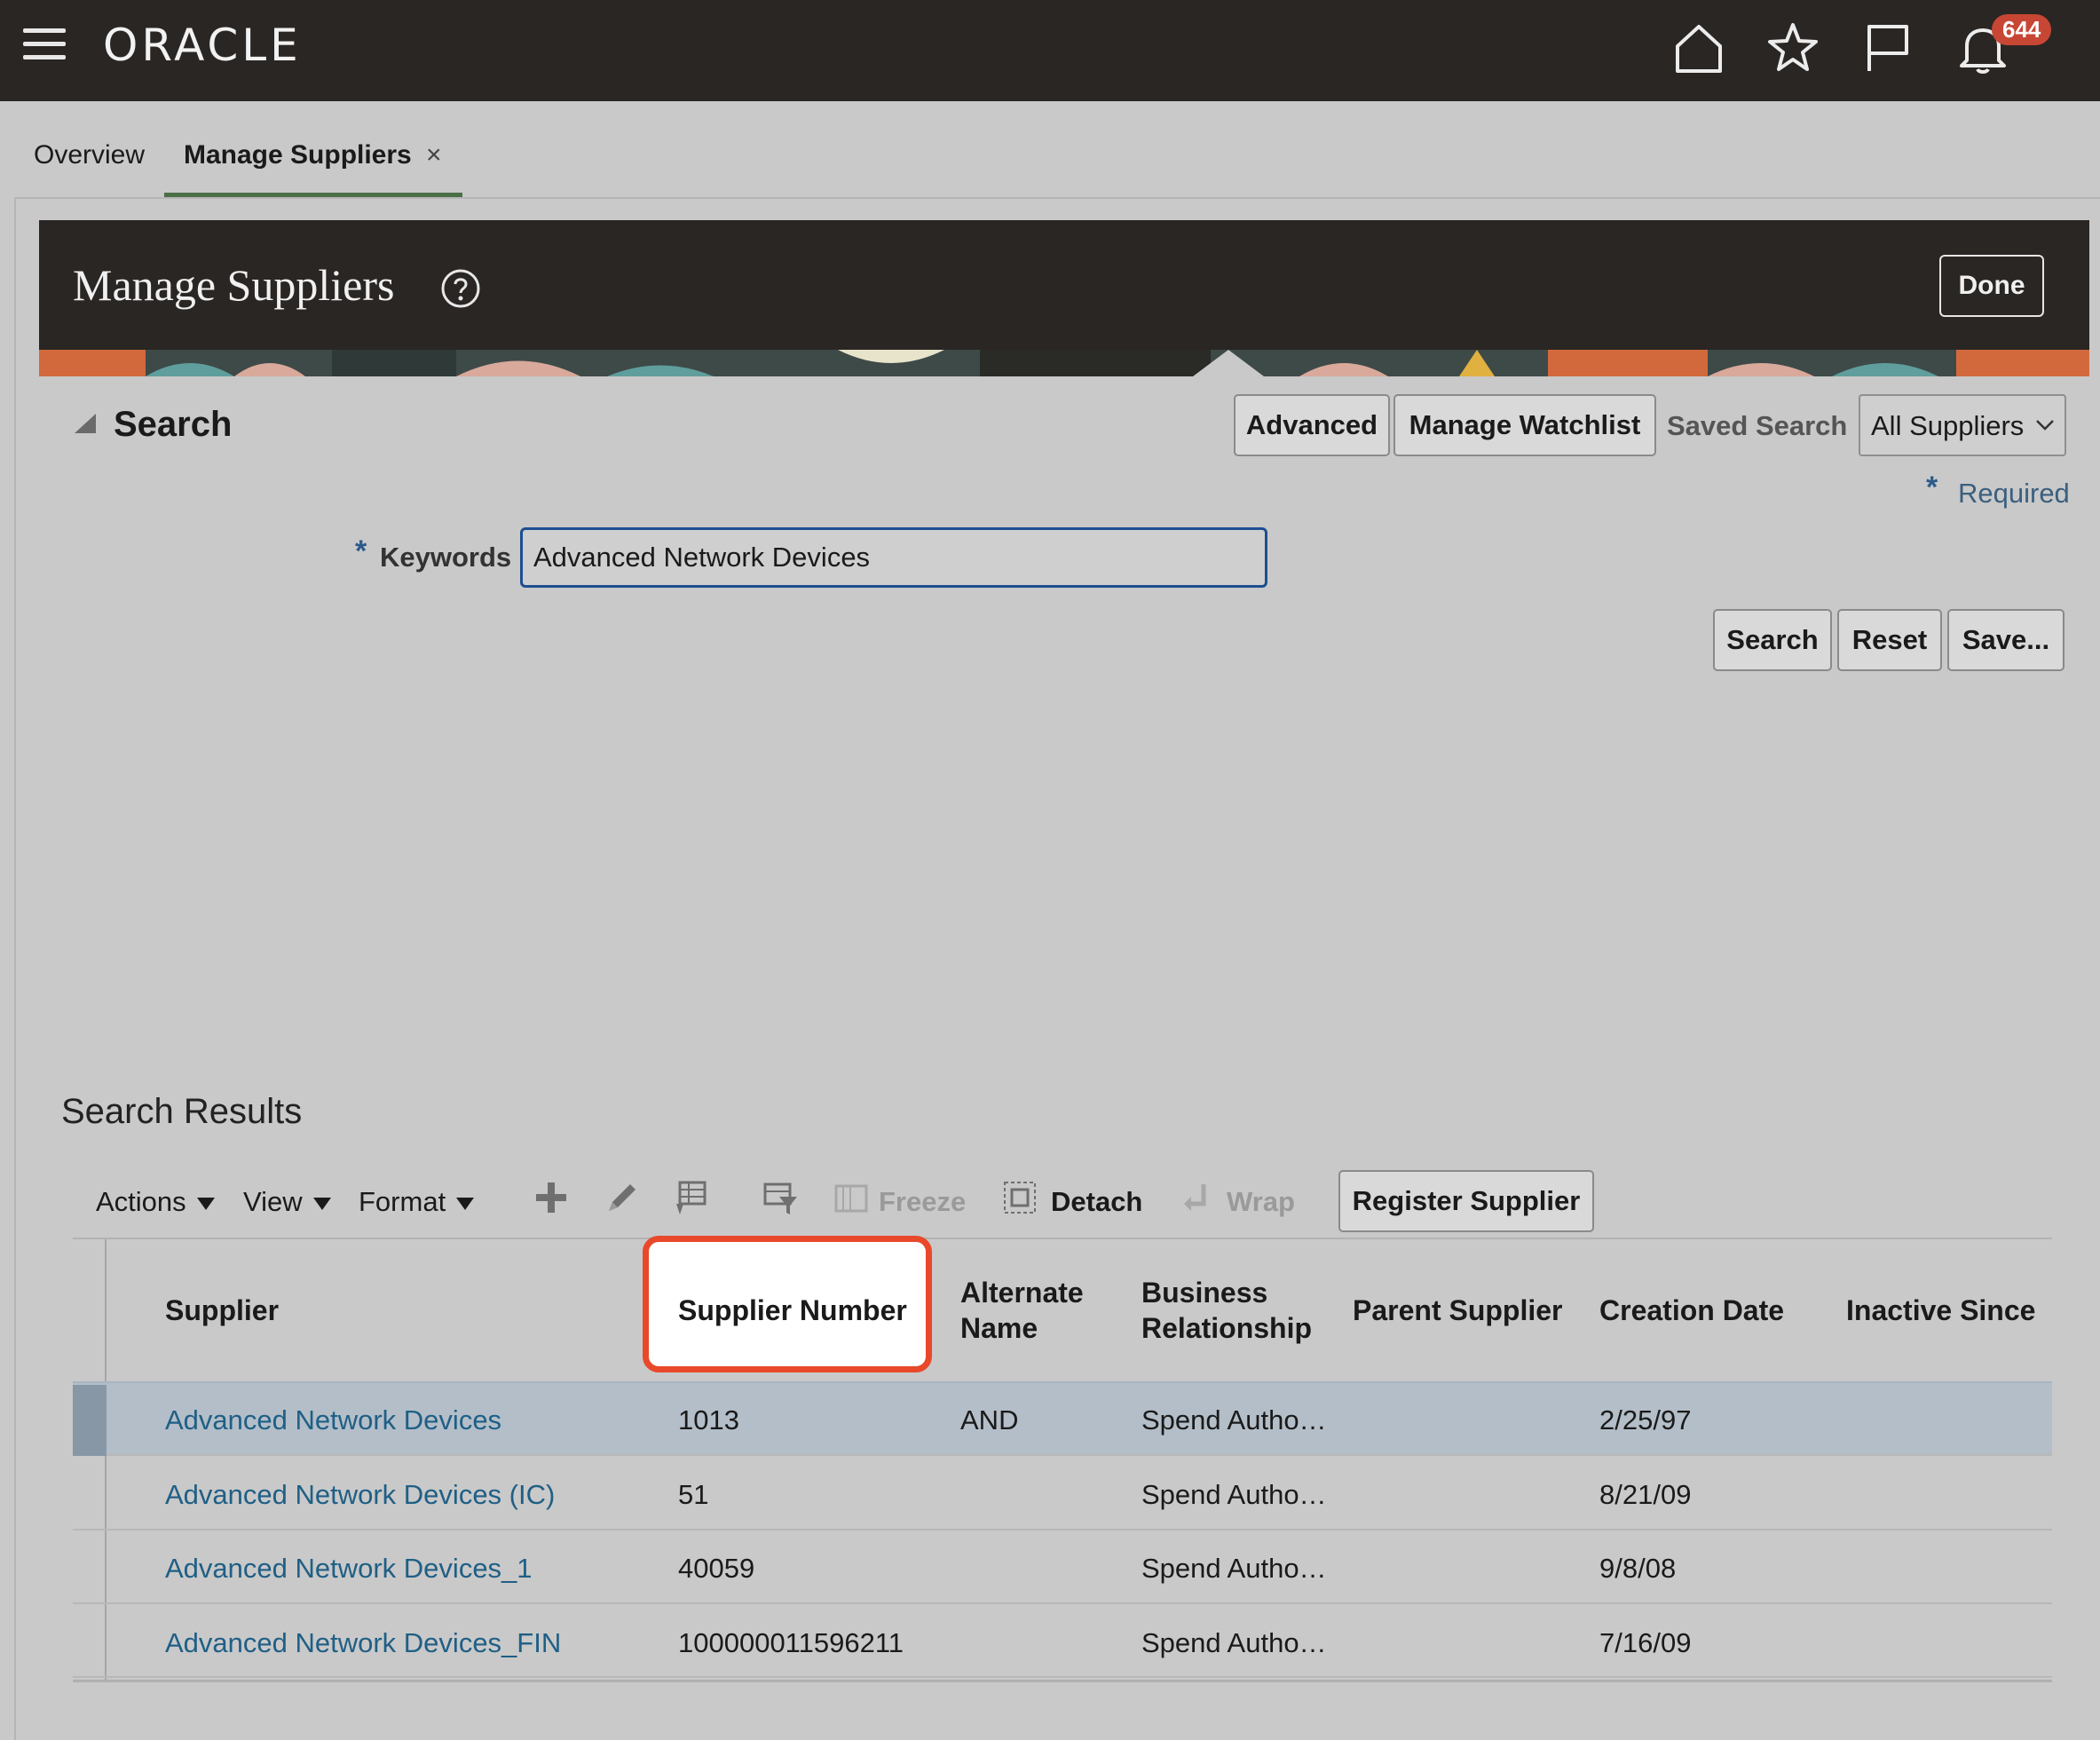  What do you see at coordinates (182, 1111) in the screenshot?
I see `search-results-title: Search Results` at bounding box center [182, 1111].